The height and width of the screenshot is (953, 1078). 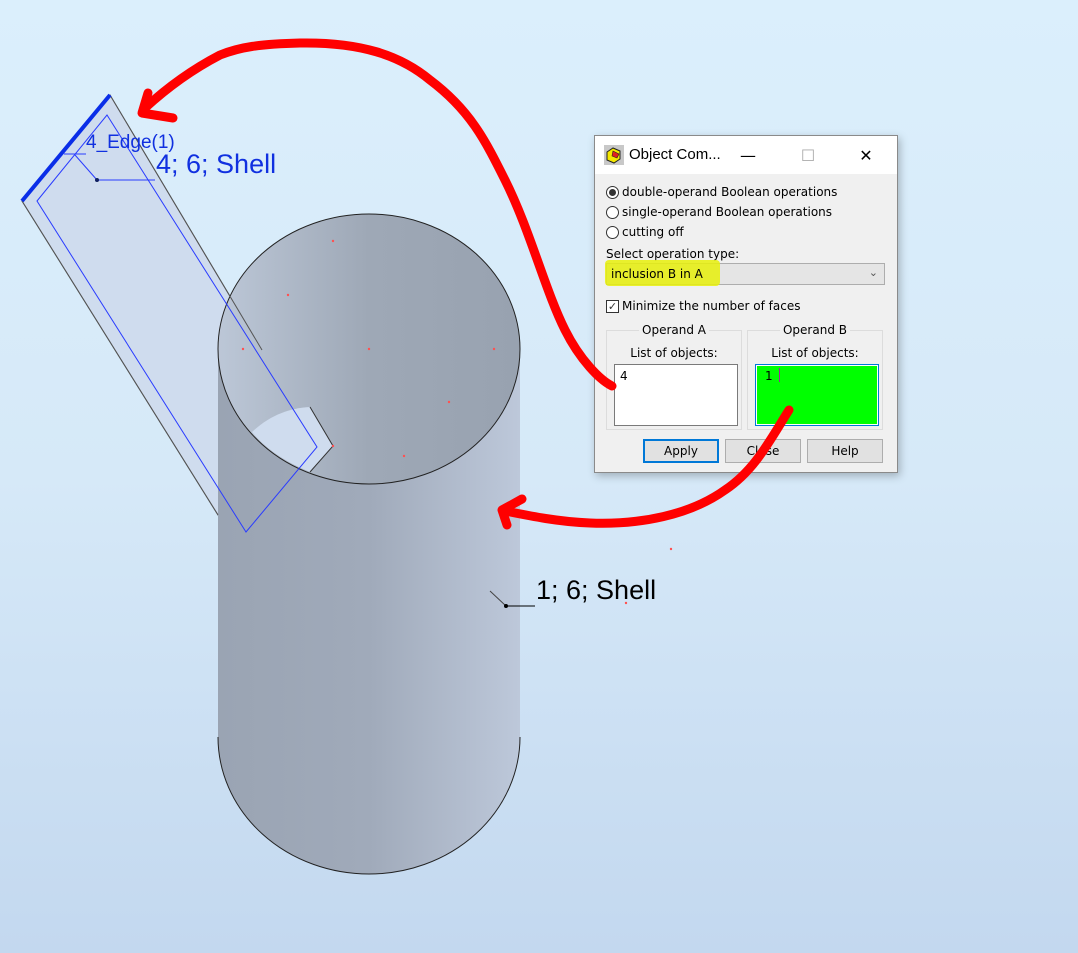 I want to click on operand-a-value: 4, so click(x=624, y=376).